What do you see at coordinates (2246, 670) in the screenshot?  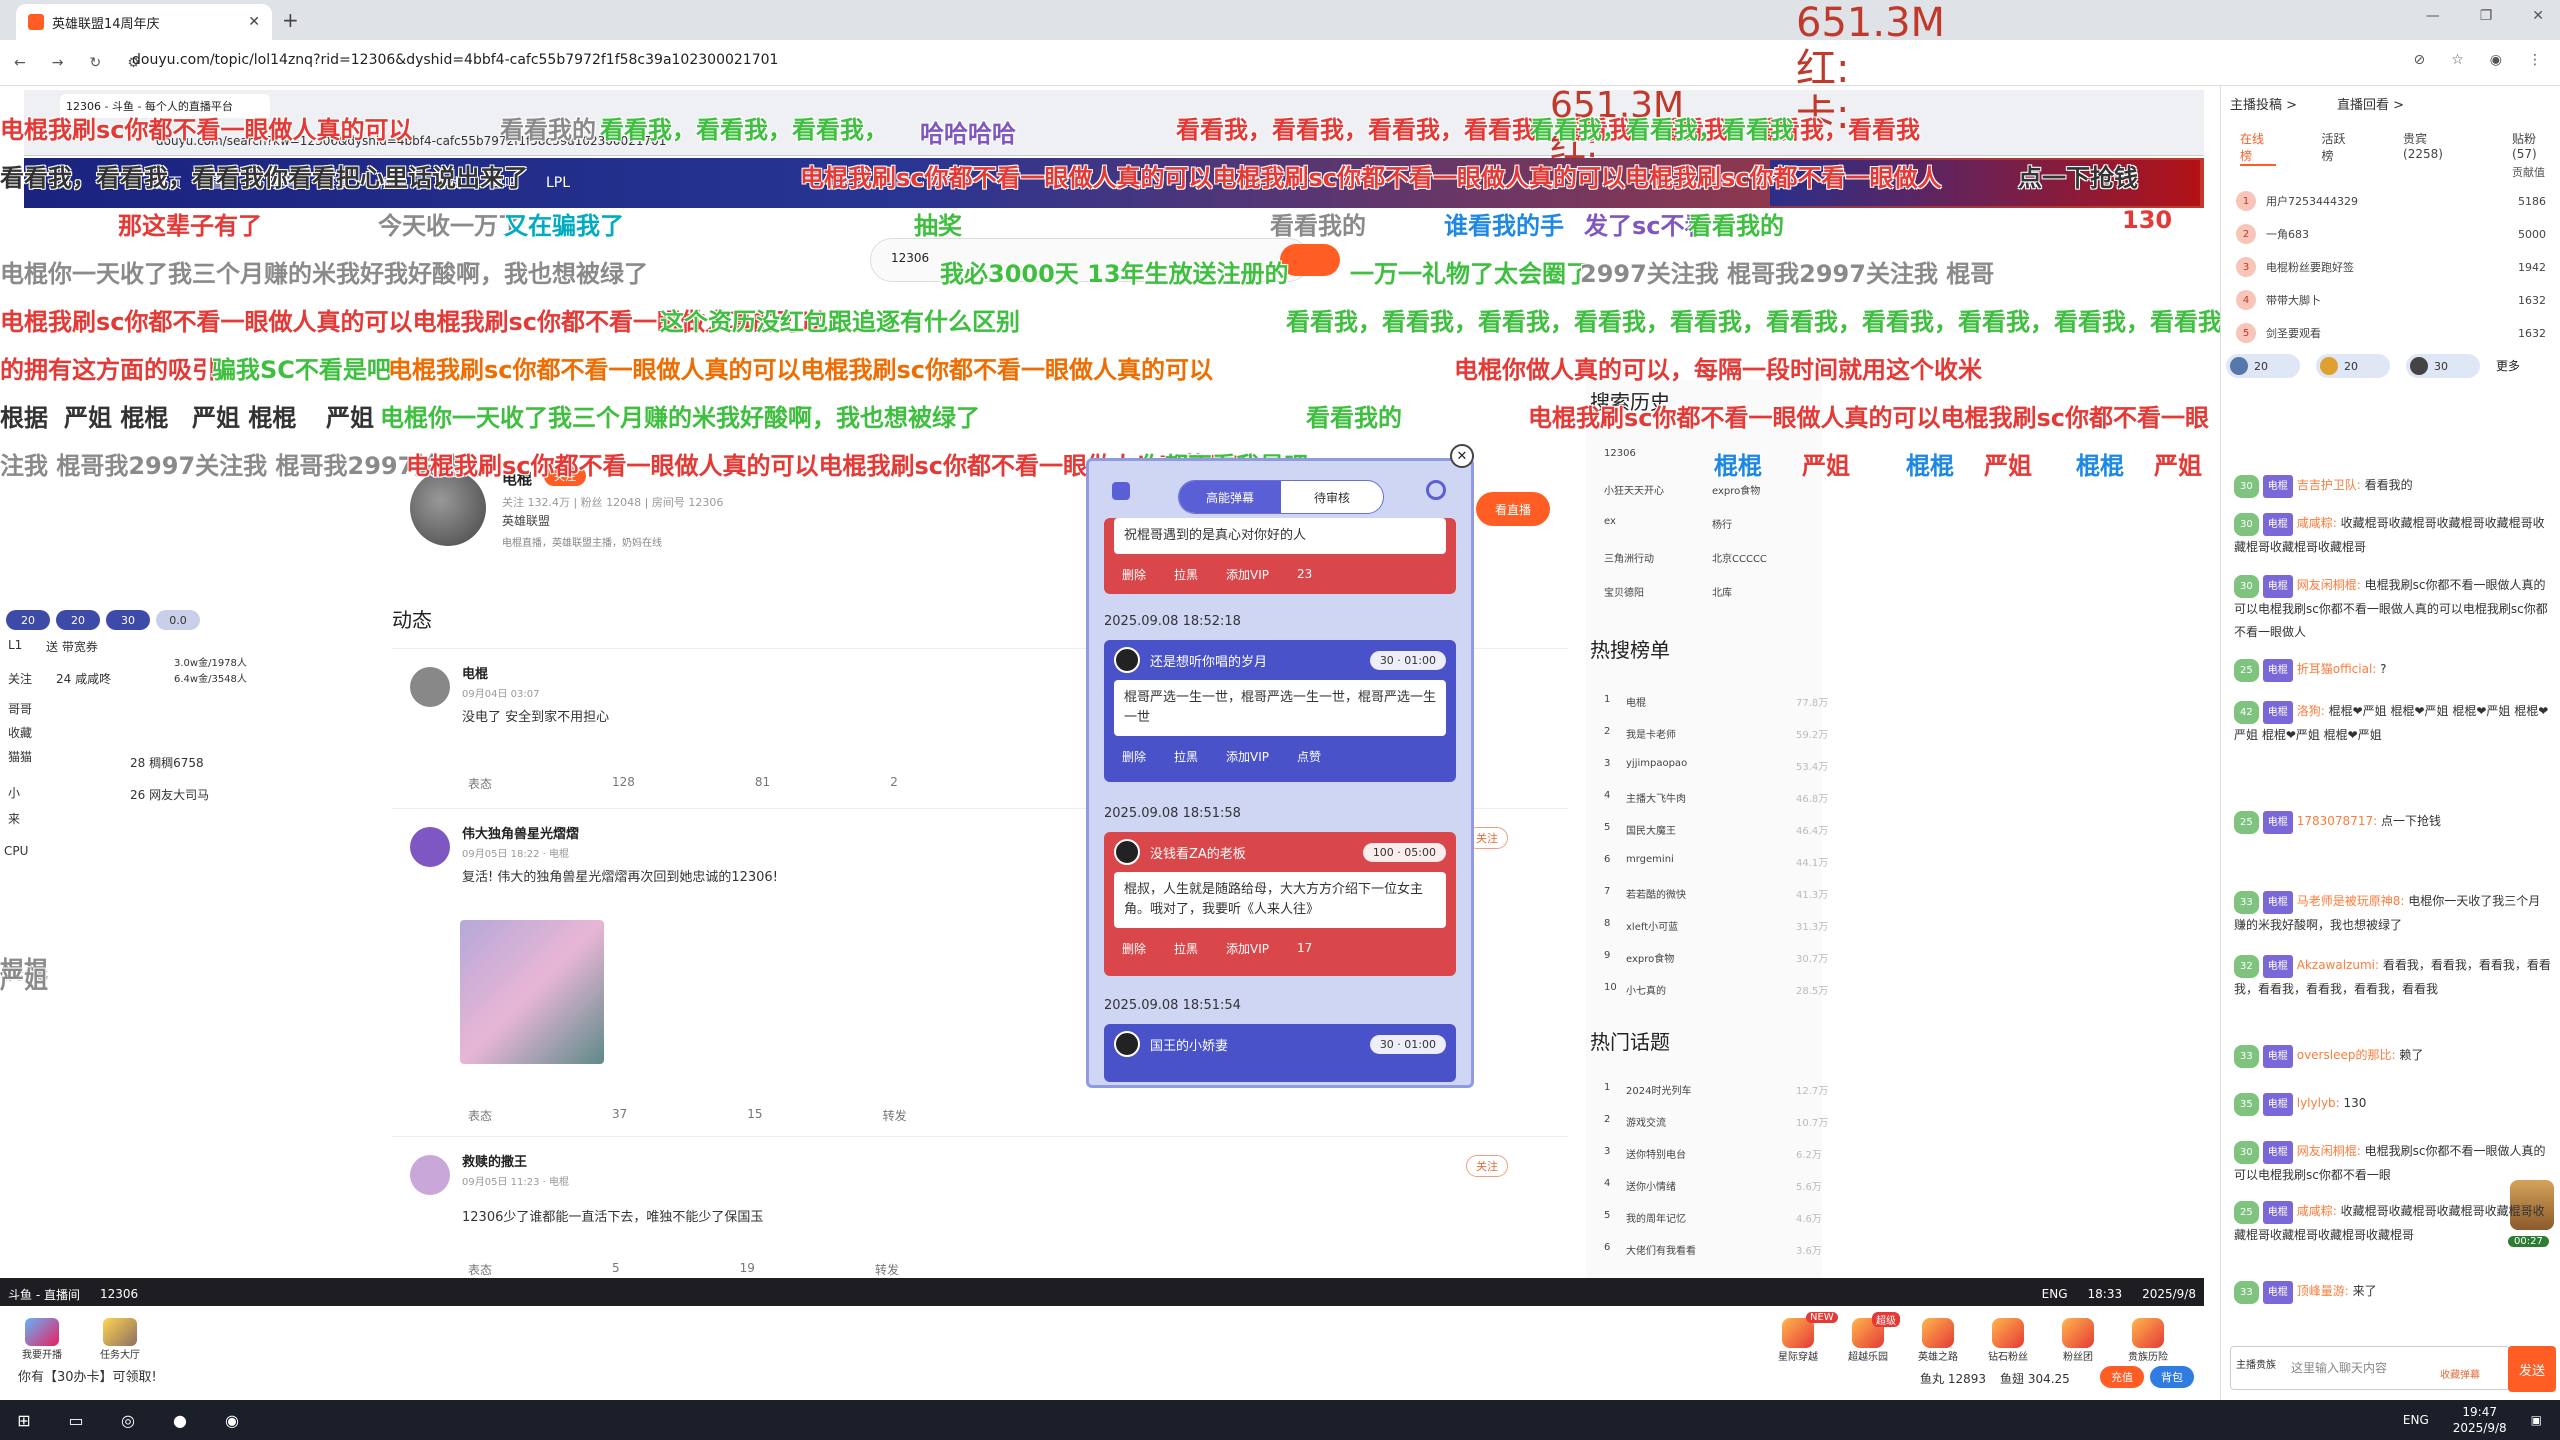 I see `user-level: 25` at bounding box center [2246, 670].